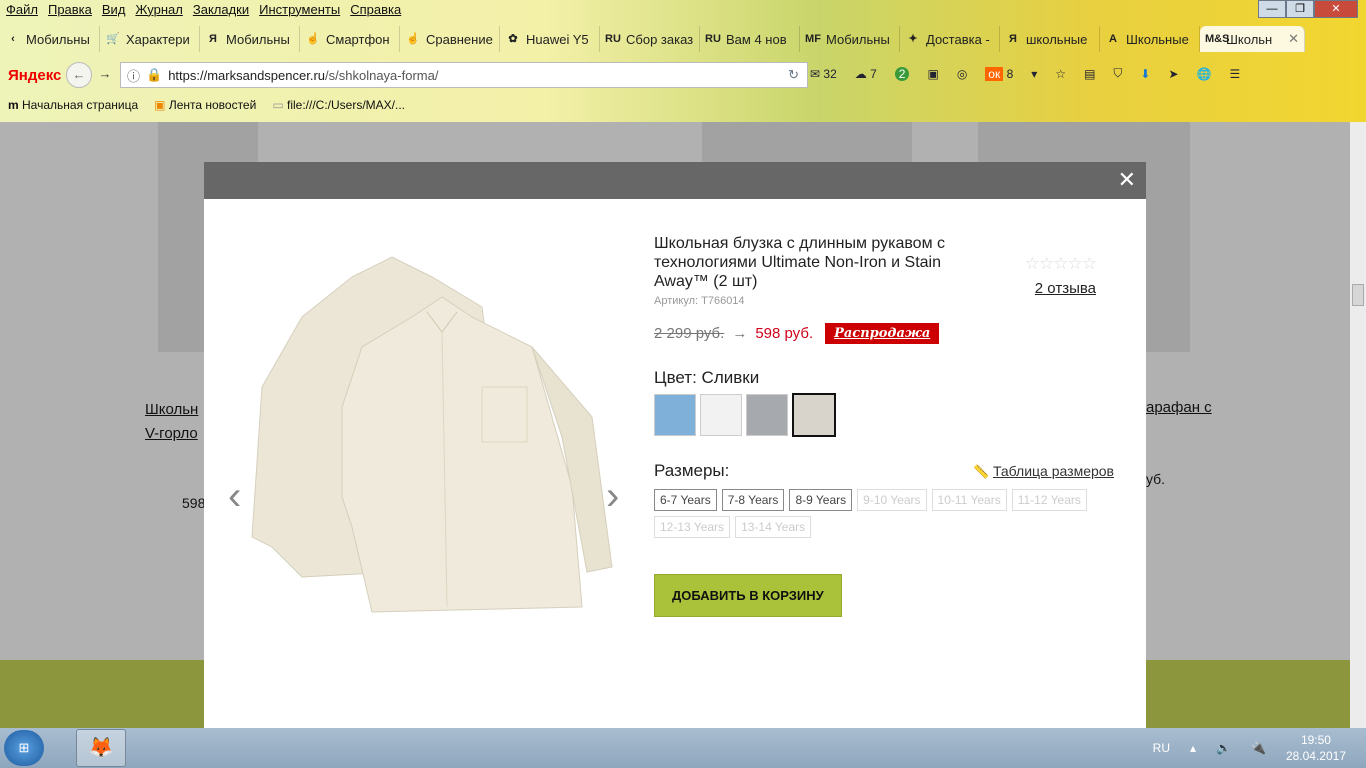 This screenshot has height=768, width=1366. I want to click on download-icon: ⬇, so click(1145, 74).